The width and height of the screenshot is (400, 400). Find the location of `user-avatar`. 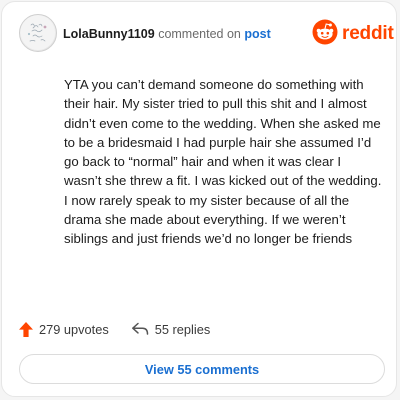

user-avatar is located at coordinates (38, 33).